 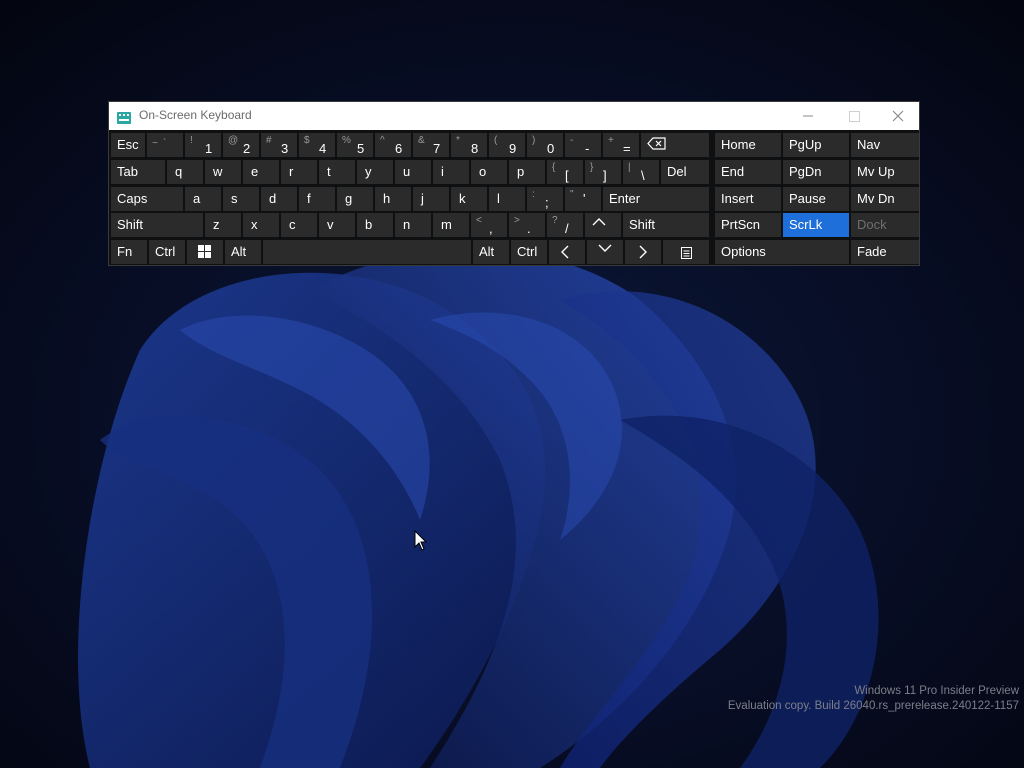 What do you see at coordinates (656, 143) in the screenshot?
I see `backspace-icon` at bounding box center [656, 143].